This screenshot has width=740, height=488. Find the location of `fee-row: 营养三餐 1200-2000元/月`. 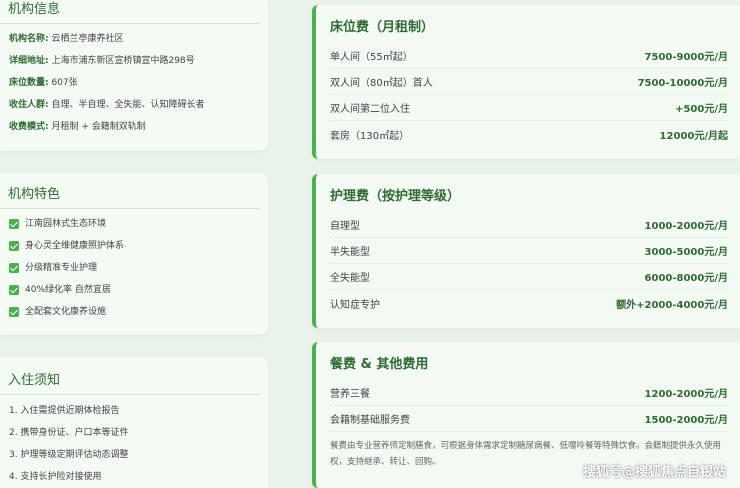

fee-row: 营养三餐 1200-2000元/月 is located at coordinates (529, 393).